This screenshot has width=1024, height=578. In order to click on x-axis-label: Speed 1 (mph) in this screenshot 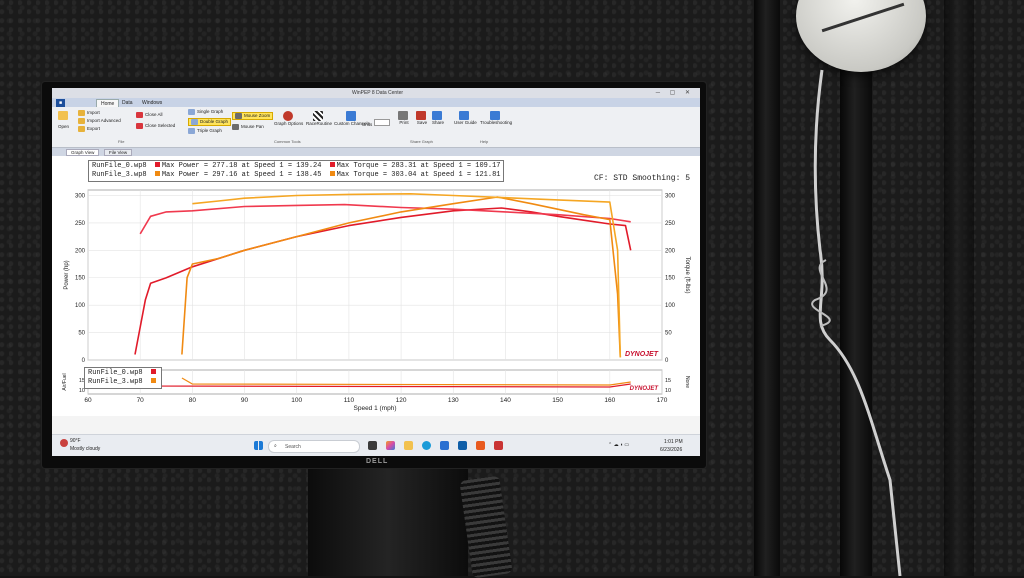, I will do `click(375, 408)`.